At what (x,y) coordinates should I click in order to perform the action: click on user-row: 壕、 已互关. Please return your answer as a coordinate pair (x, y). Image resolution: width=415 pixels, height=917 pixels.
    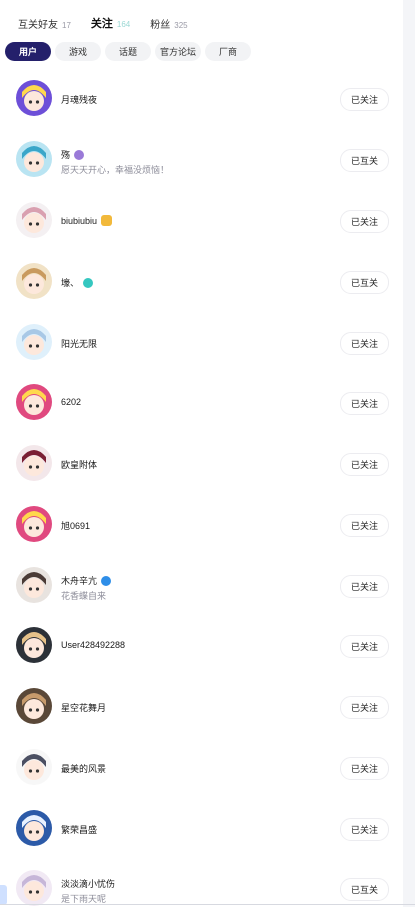
    Looking at the image, I should click on (201, 280).